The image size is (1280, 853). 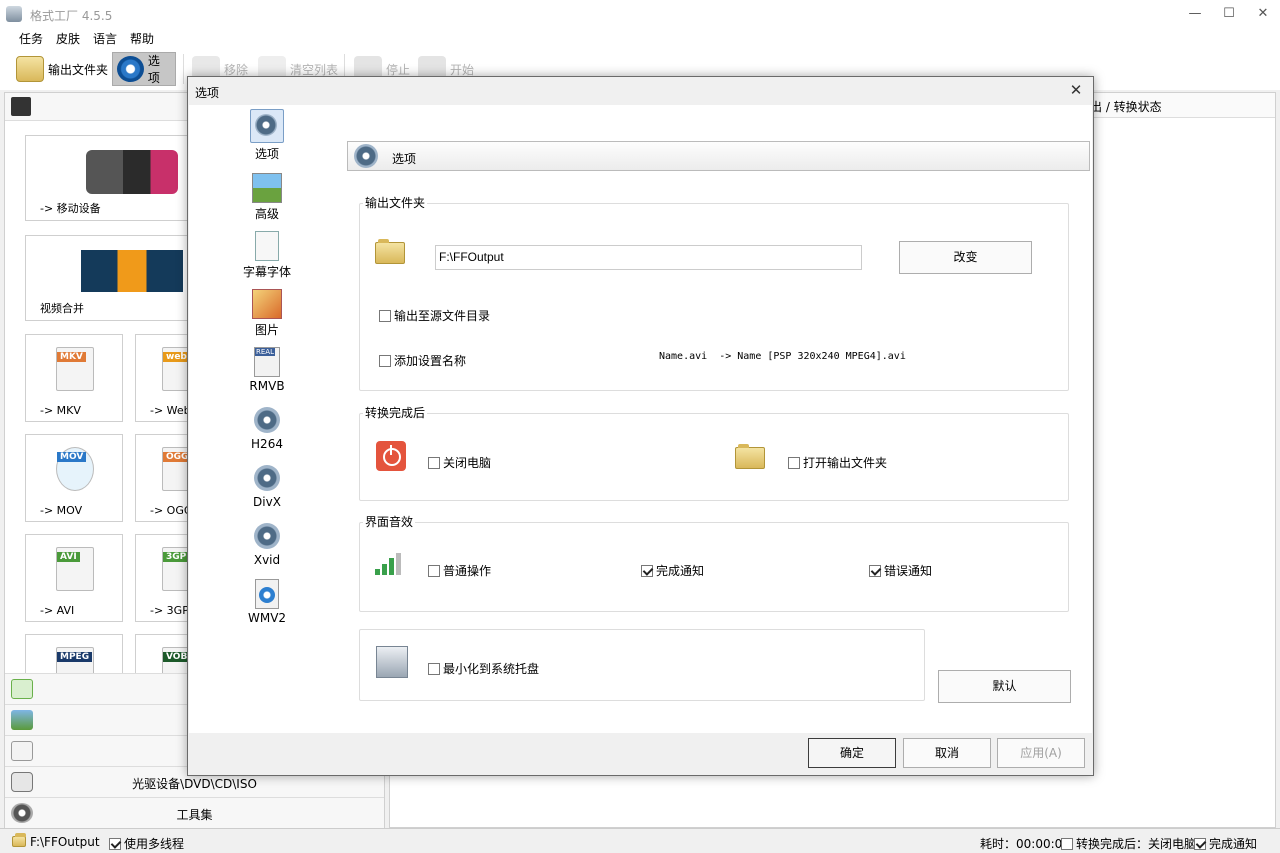 What do you see at coordinates (1225, 843) in the screenshot?
I see `notify-checkbox: 完成通知` at bounding box center [1225, 843].